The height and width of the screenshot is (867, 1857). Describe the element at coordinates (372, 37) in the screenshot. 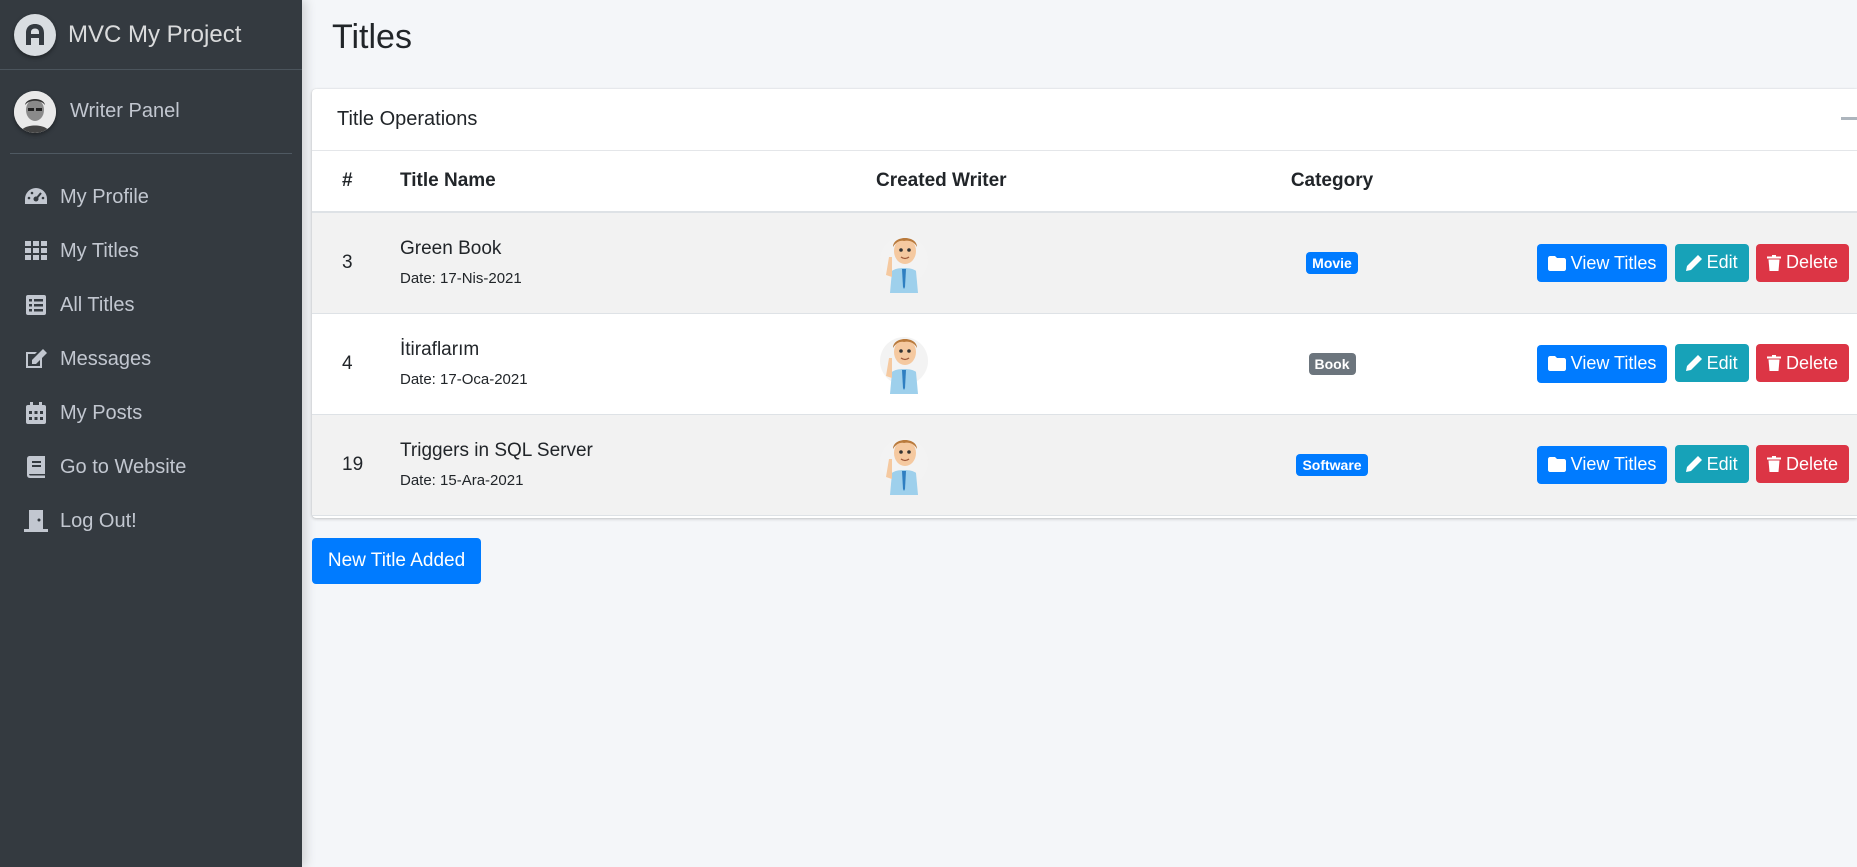

I see `page-title: Titles` at that location.